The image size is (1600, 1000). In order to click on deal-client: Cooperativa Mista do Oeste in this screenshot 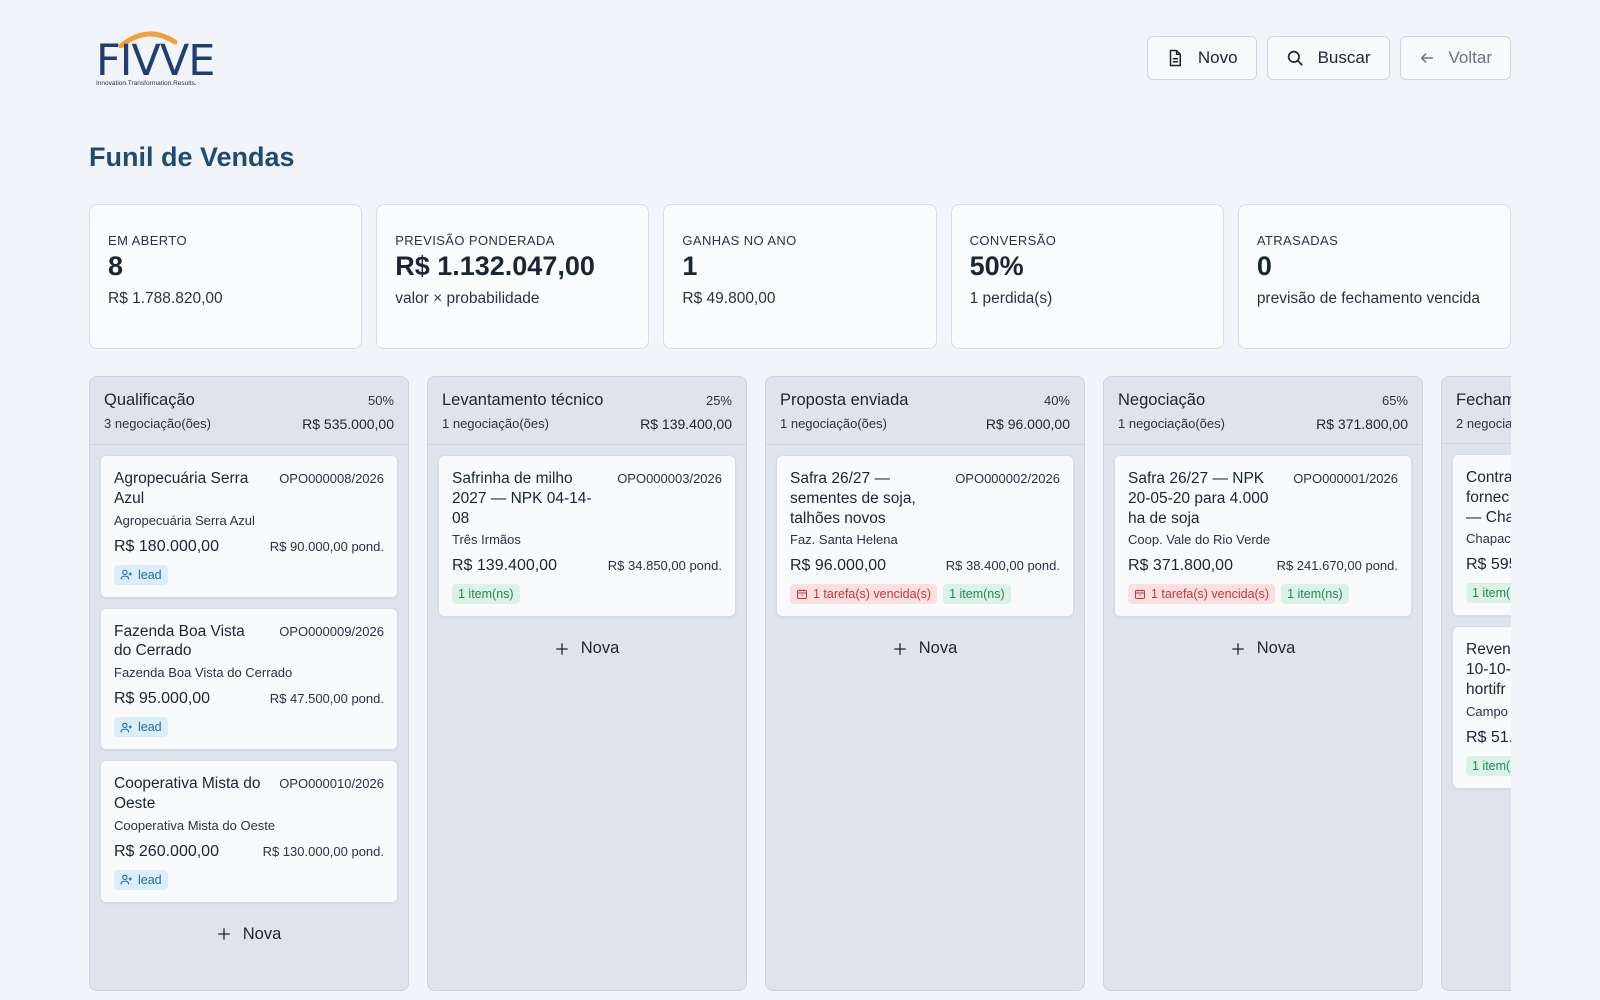, I will do `click(195, 825)`.